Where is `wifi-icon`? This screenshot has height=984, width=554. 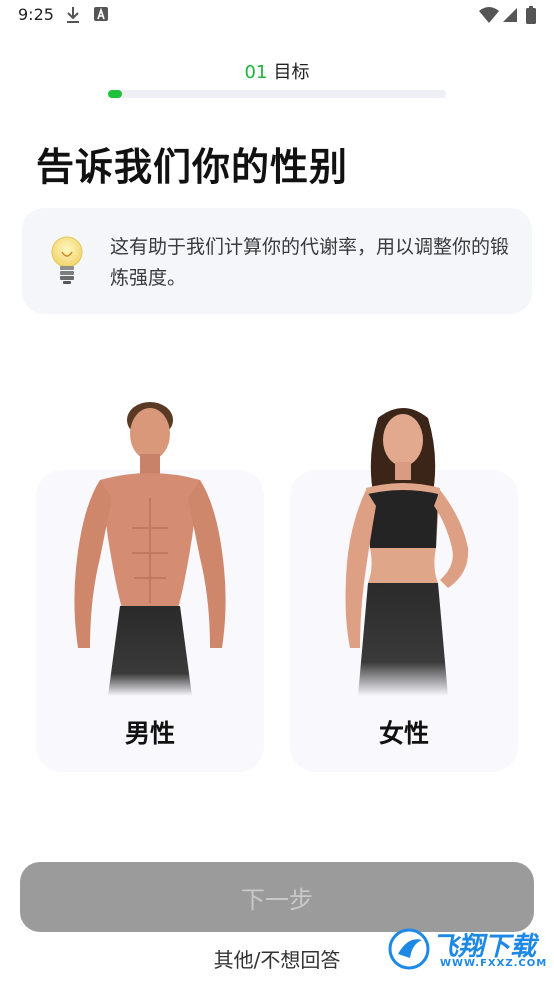 wifi-icon is located at coordinates (489, 15).